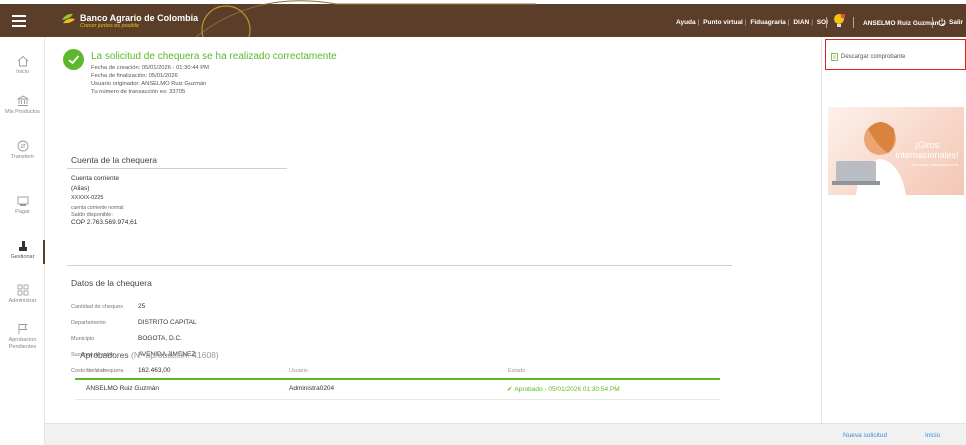 This screenshot has width=966, height=445. I want to click on approver-status-text: Aprobado - 05/01/2026 01:30:54 PM, so click(567, 389).